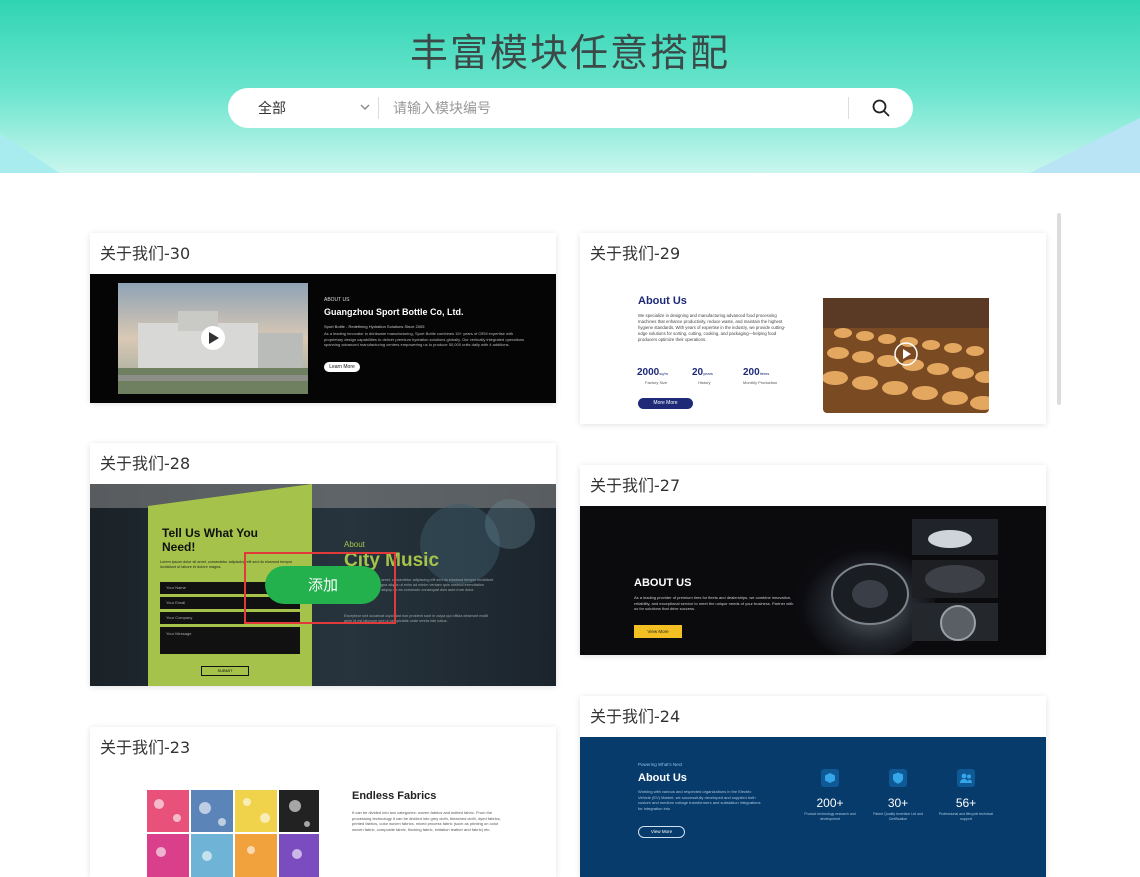 The width and height of the screenshot is (1140, 877). I want to click on preview-label: ABOUT US, so click(337, 300).